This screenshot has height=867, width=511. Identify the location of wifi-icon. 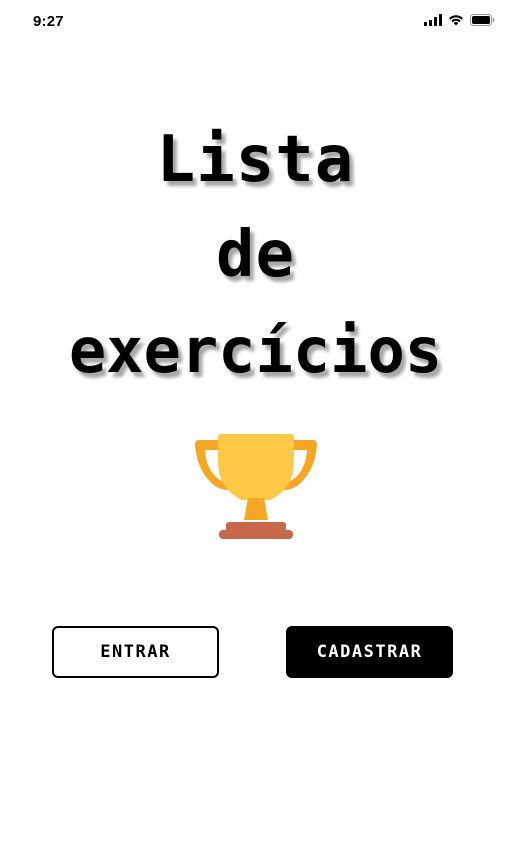
(456, 20).